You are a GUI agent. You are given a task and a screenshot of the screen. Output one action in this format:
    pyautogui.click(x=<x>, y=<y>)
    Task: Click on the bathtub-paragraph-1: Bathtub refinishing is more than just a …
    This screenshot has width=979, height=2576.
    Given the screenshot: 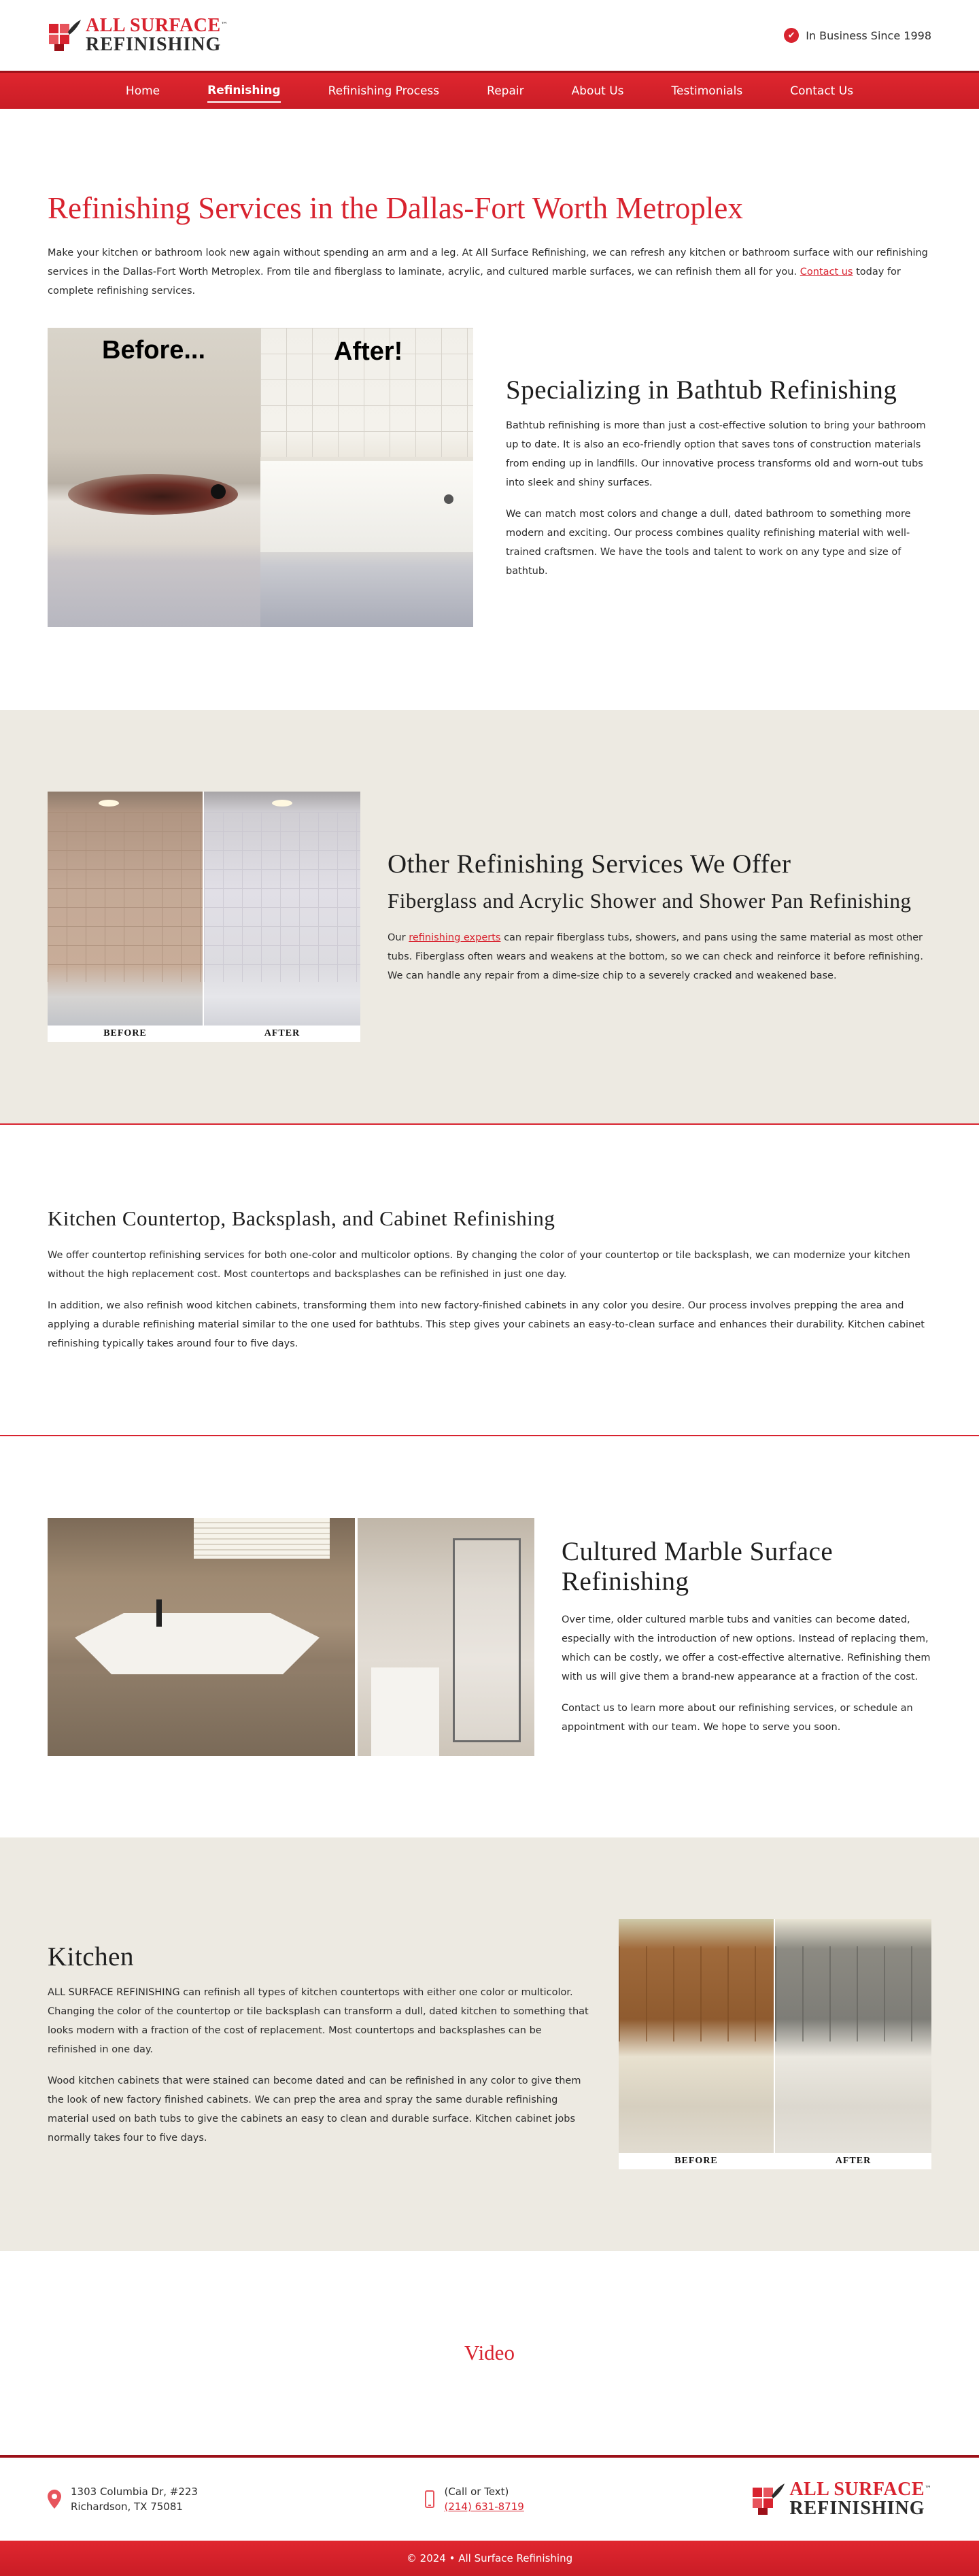 What is the action you would take?
    pyautogui.click(x=716, y=454)
    